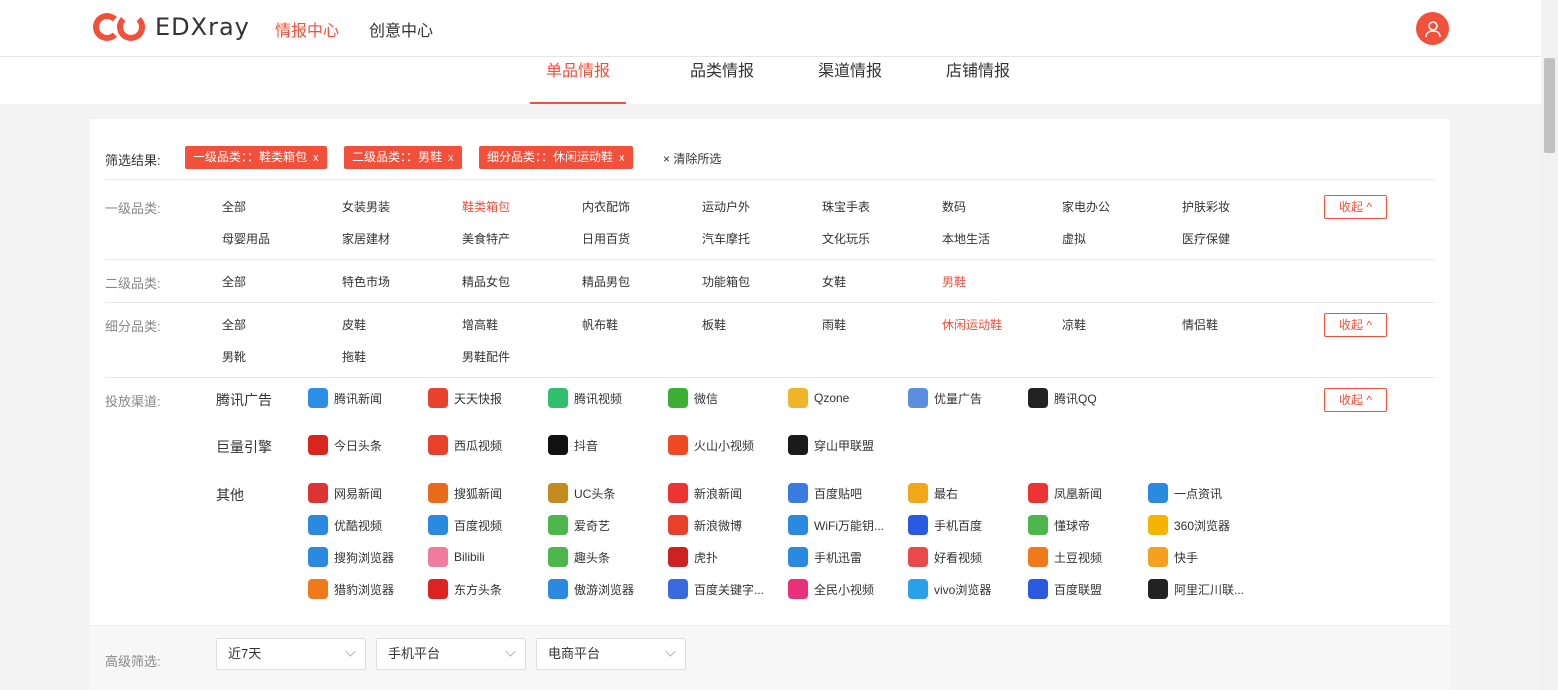 The height and width of the screenshot is (690, 1558). What do you see at coordinates (345, 493) in the screenshot?
I see `channel-item: 网易新闻` at bounding box center [345, 493].